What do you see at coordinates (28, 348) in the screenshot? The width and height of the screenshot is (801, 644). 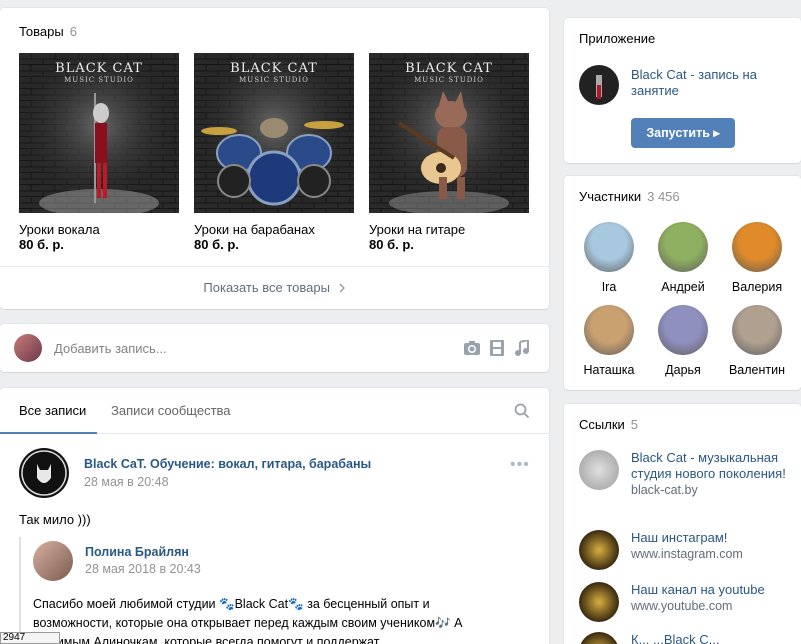 I see `avatar` at bounding box center [28, 348].